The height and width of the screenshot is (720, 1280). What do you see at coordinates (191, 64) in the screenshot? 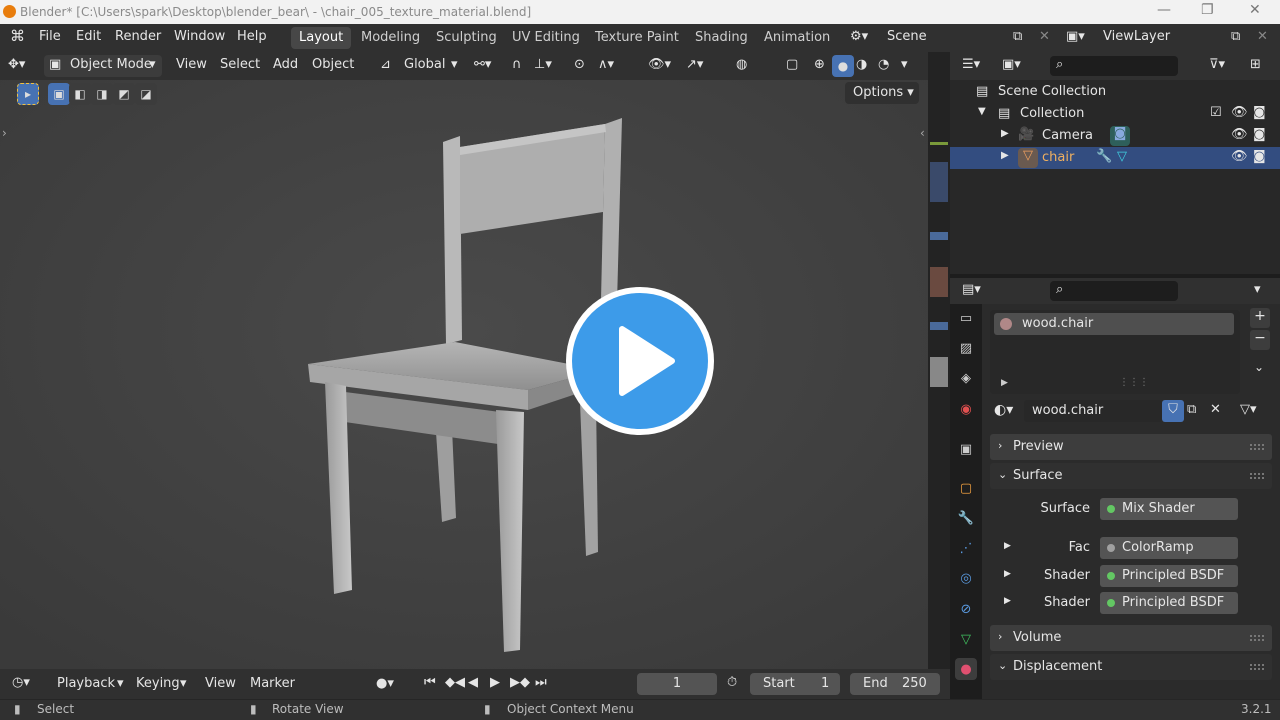
I see `menu-view: View` at bounding box center [191, 64].